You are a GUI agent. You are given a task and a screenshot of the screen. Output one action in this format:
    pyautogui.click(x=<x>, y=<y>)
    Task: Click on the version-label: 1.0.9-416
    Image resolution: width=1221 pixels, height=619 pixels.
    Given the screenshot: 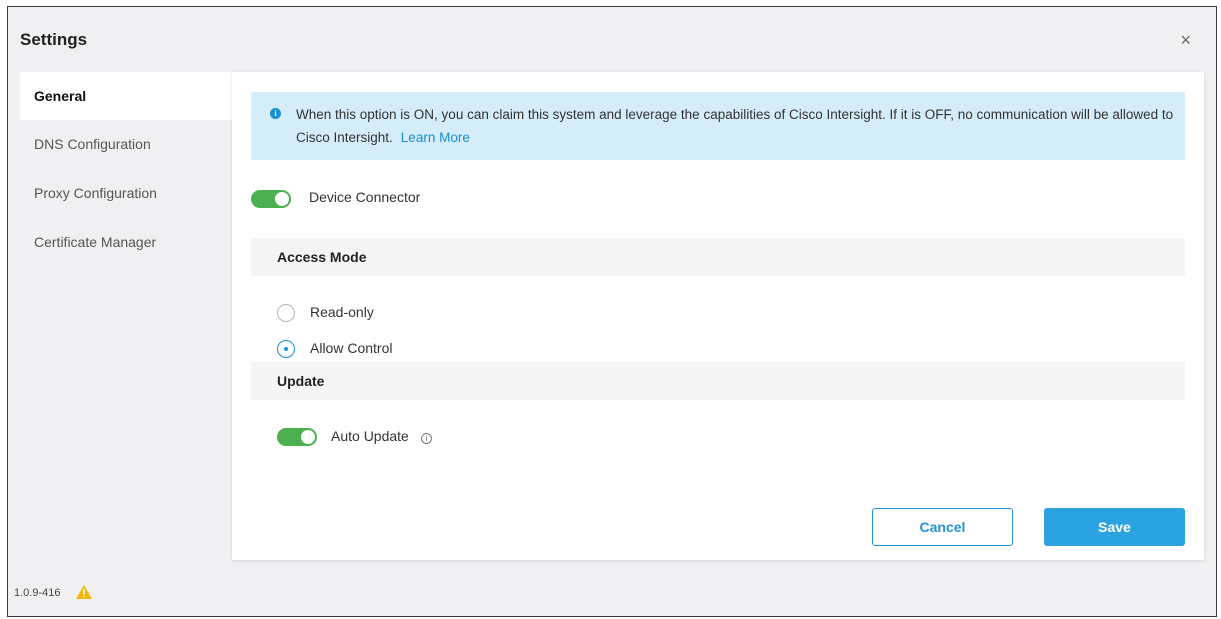 What is the action you would take?
    pyautogui.click(x=37, y=593)
    